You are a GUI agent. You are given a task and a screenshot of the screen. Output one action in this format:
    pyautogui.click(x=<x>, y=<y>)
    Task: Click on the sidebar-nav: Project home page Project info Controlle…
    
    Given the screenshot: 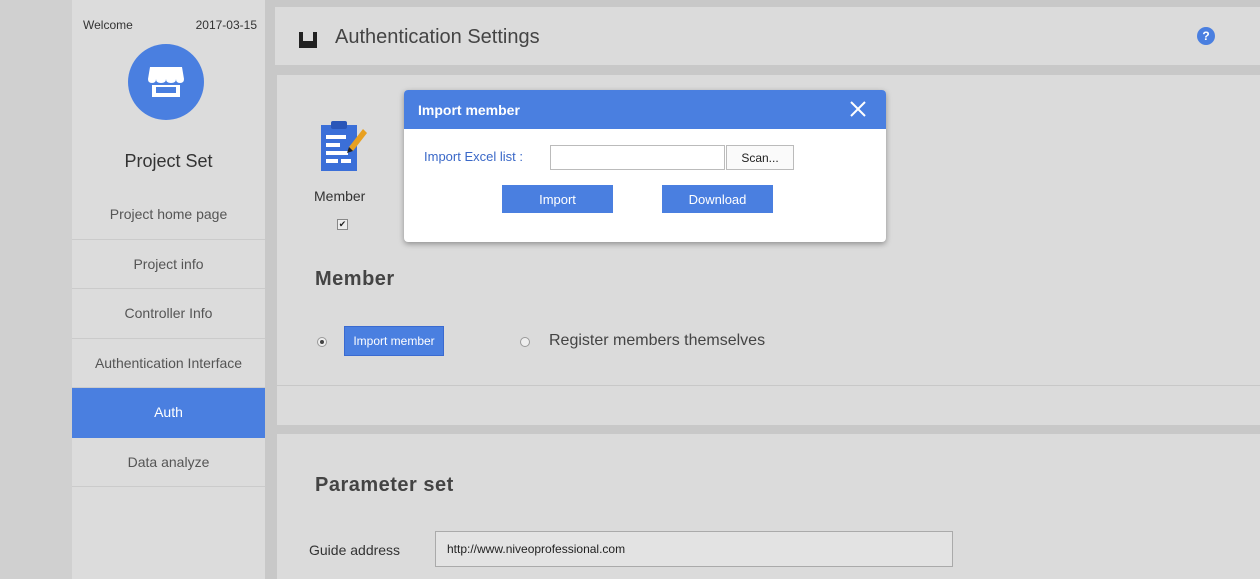 What is the action you would take?
    pyautogui.click(x=168, y=338)
    